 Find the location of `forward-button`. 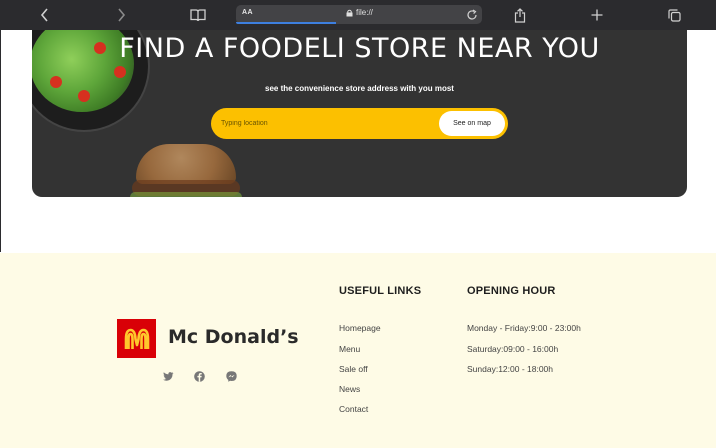

forward-button is located at coordinates (121, 15).